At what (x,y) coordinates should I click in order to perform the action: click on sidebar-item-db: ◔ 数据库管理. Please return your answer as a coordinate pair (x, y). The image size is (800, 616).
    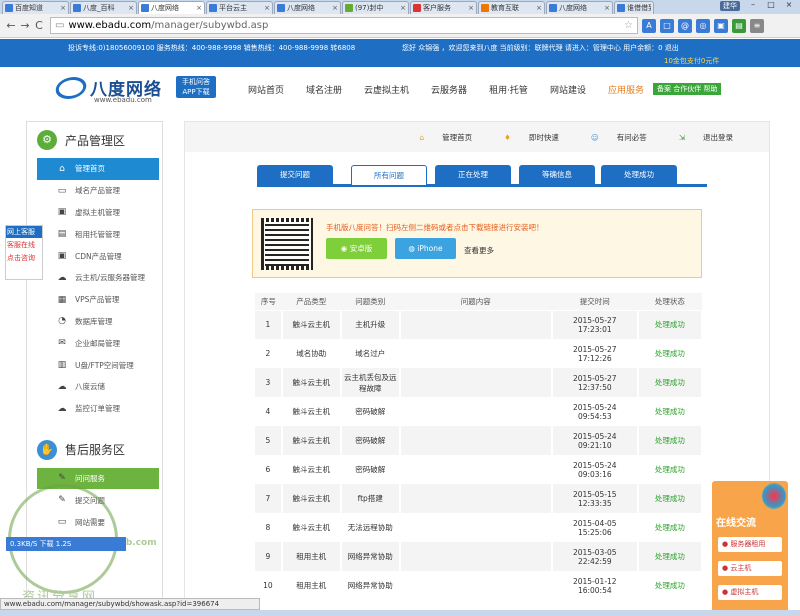
    Looking at the image, I should click on (98, 322).